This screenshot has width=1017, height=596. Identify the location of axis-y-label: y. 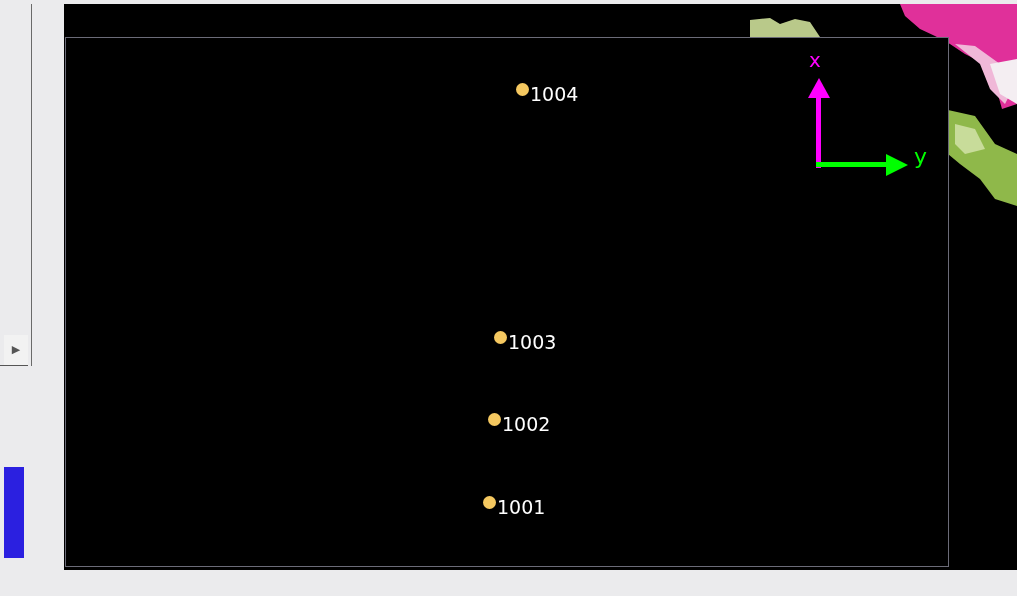
(921, 157).